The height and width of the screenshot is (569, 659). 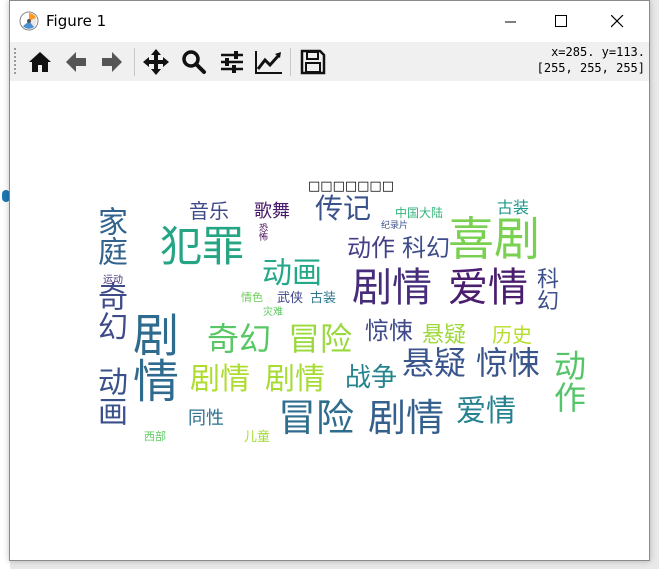 I want to click on back-button, so click(x=76, y=62).